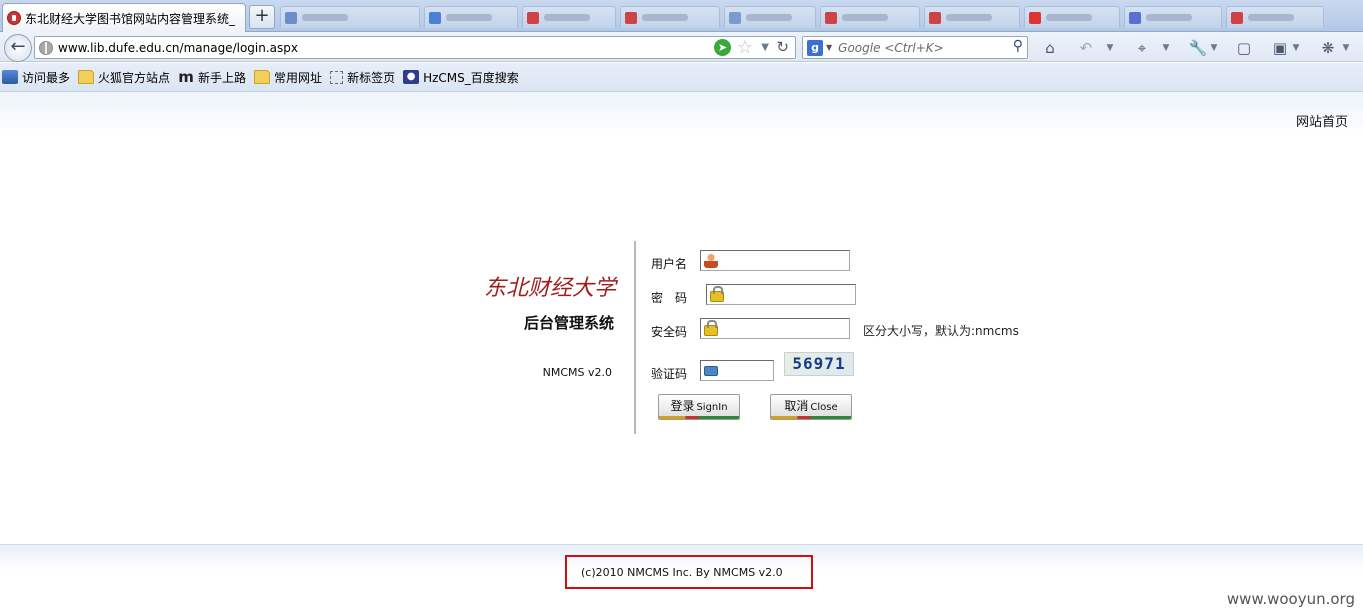  What do you see at coordinates (124, 17) in the screenshot?
I see `tab-active: 东北财经大学图书馆网站内容管理系统_` at bounding box center [124, 17].